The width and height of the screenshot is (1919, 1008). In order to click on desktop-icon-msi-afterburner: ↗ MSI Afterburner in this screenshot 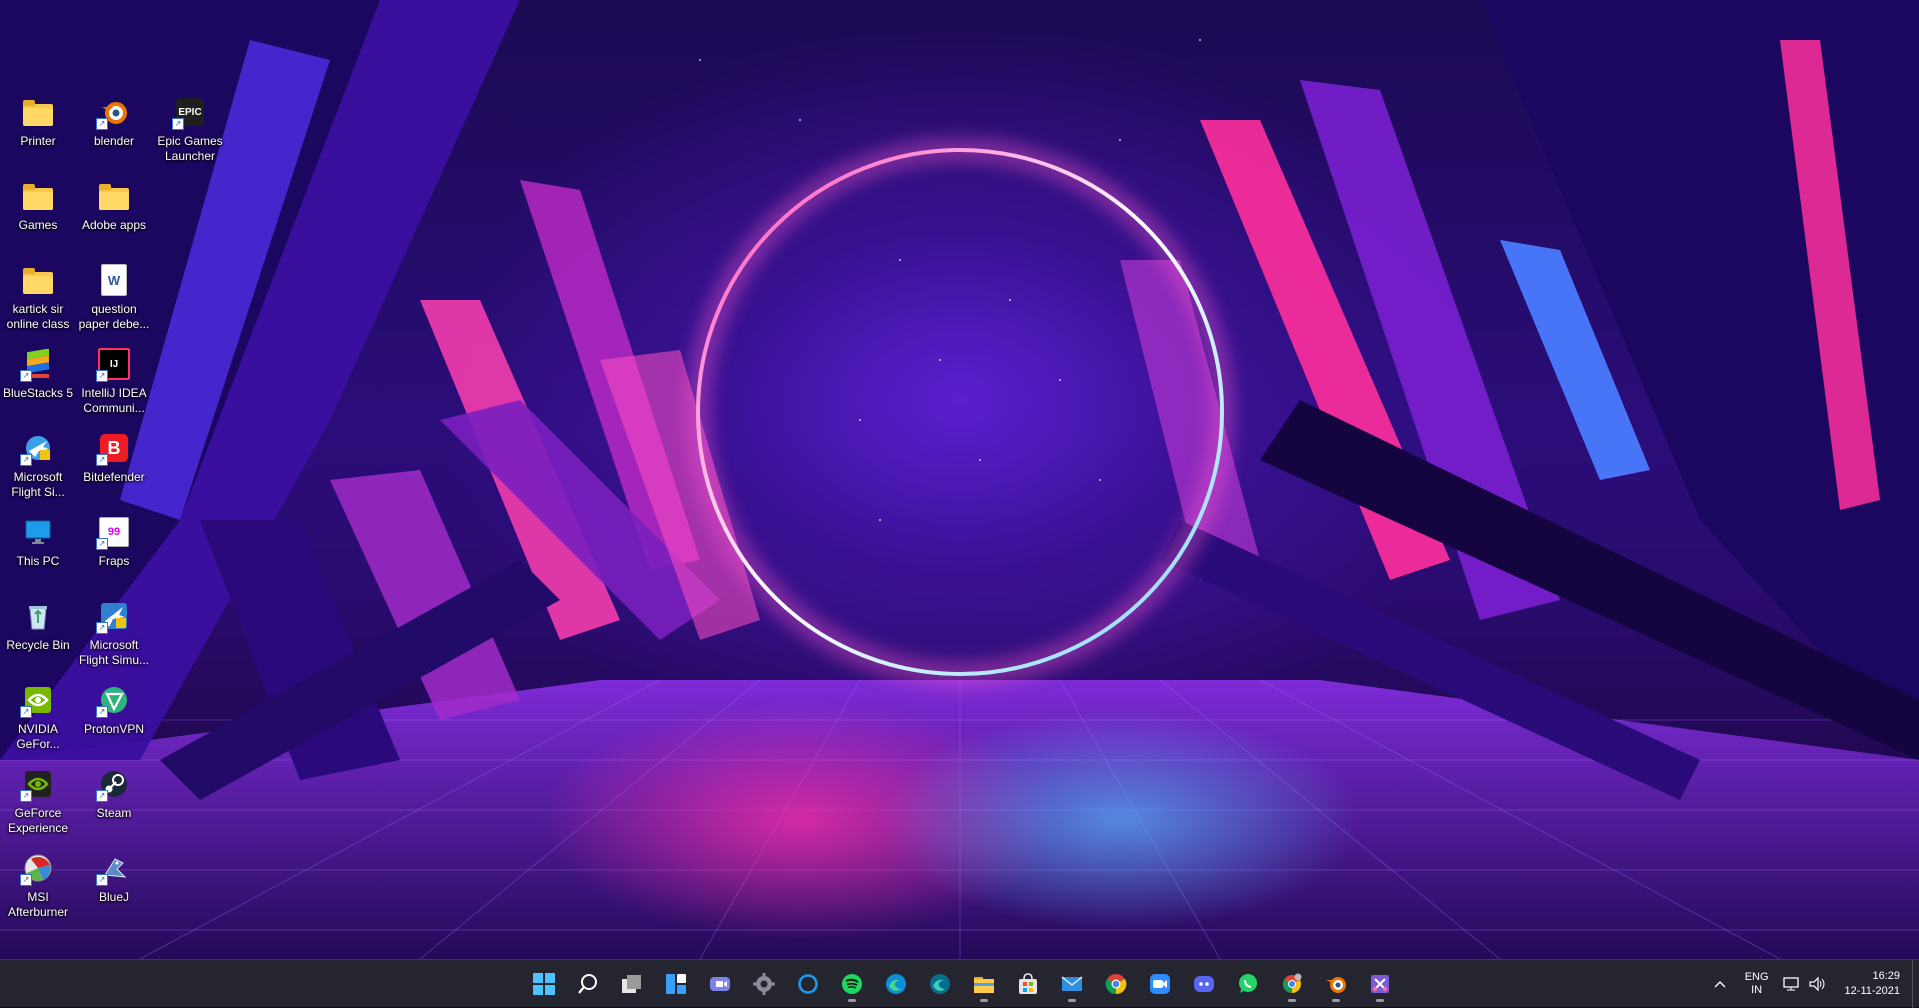, I will do `click(38, 886)`.